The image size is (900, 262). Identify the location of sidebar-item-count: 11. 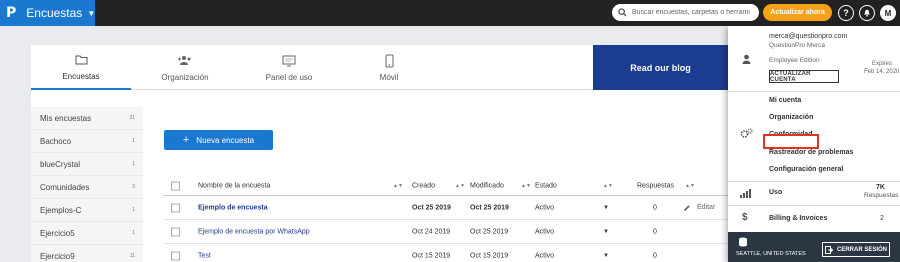
(132, 256).